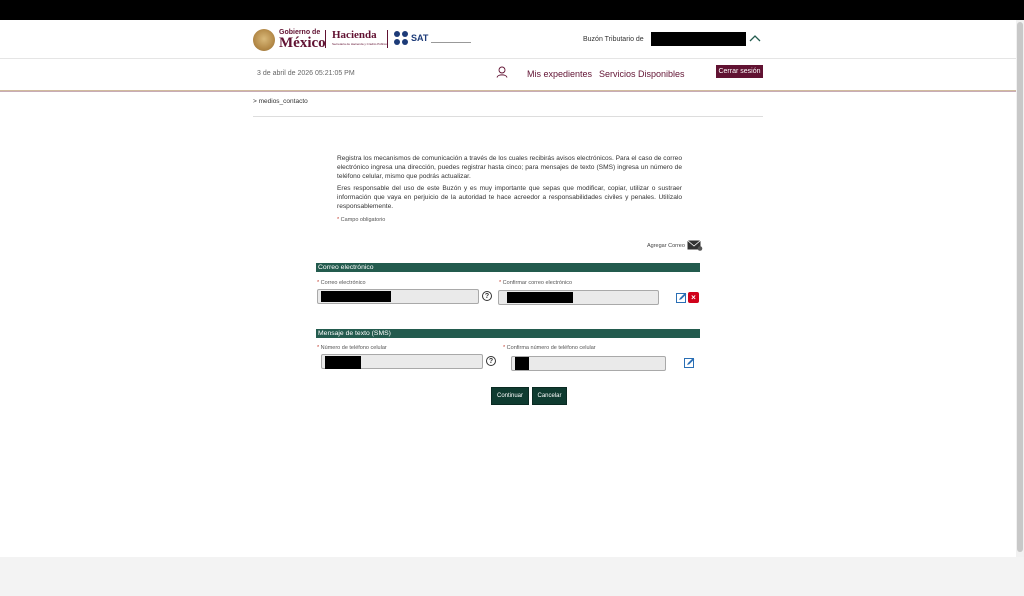 The width and height of the screenshot is (1024, 596). I want to click on gobierno-mexico-logo: Gobierno de México, so click(289, 40).